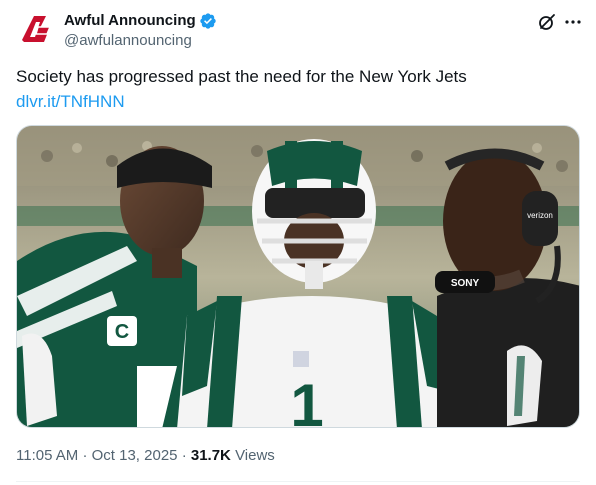  What do you see at coordinates (547, 22) in the screenshot?
I see `grok-icon` at bounding box center [547, 22].